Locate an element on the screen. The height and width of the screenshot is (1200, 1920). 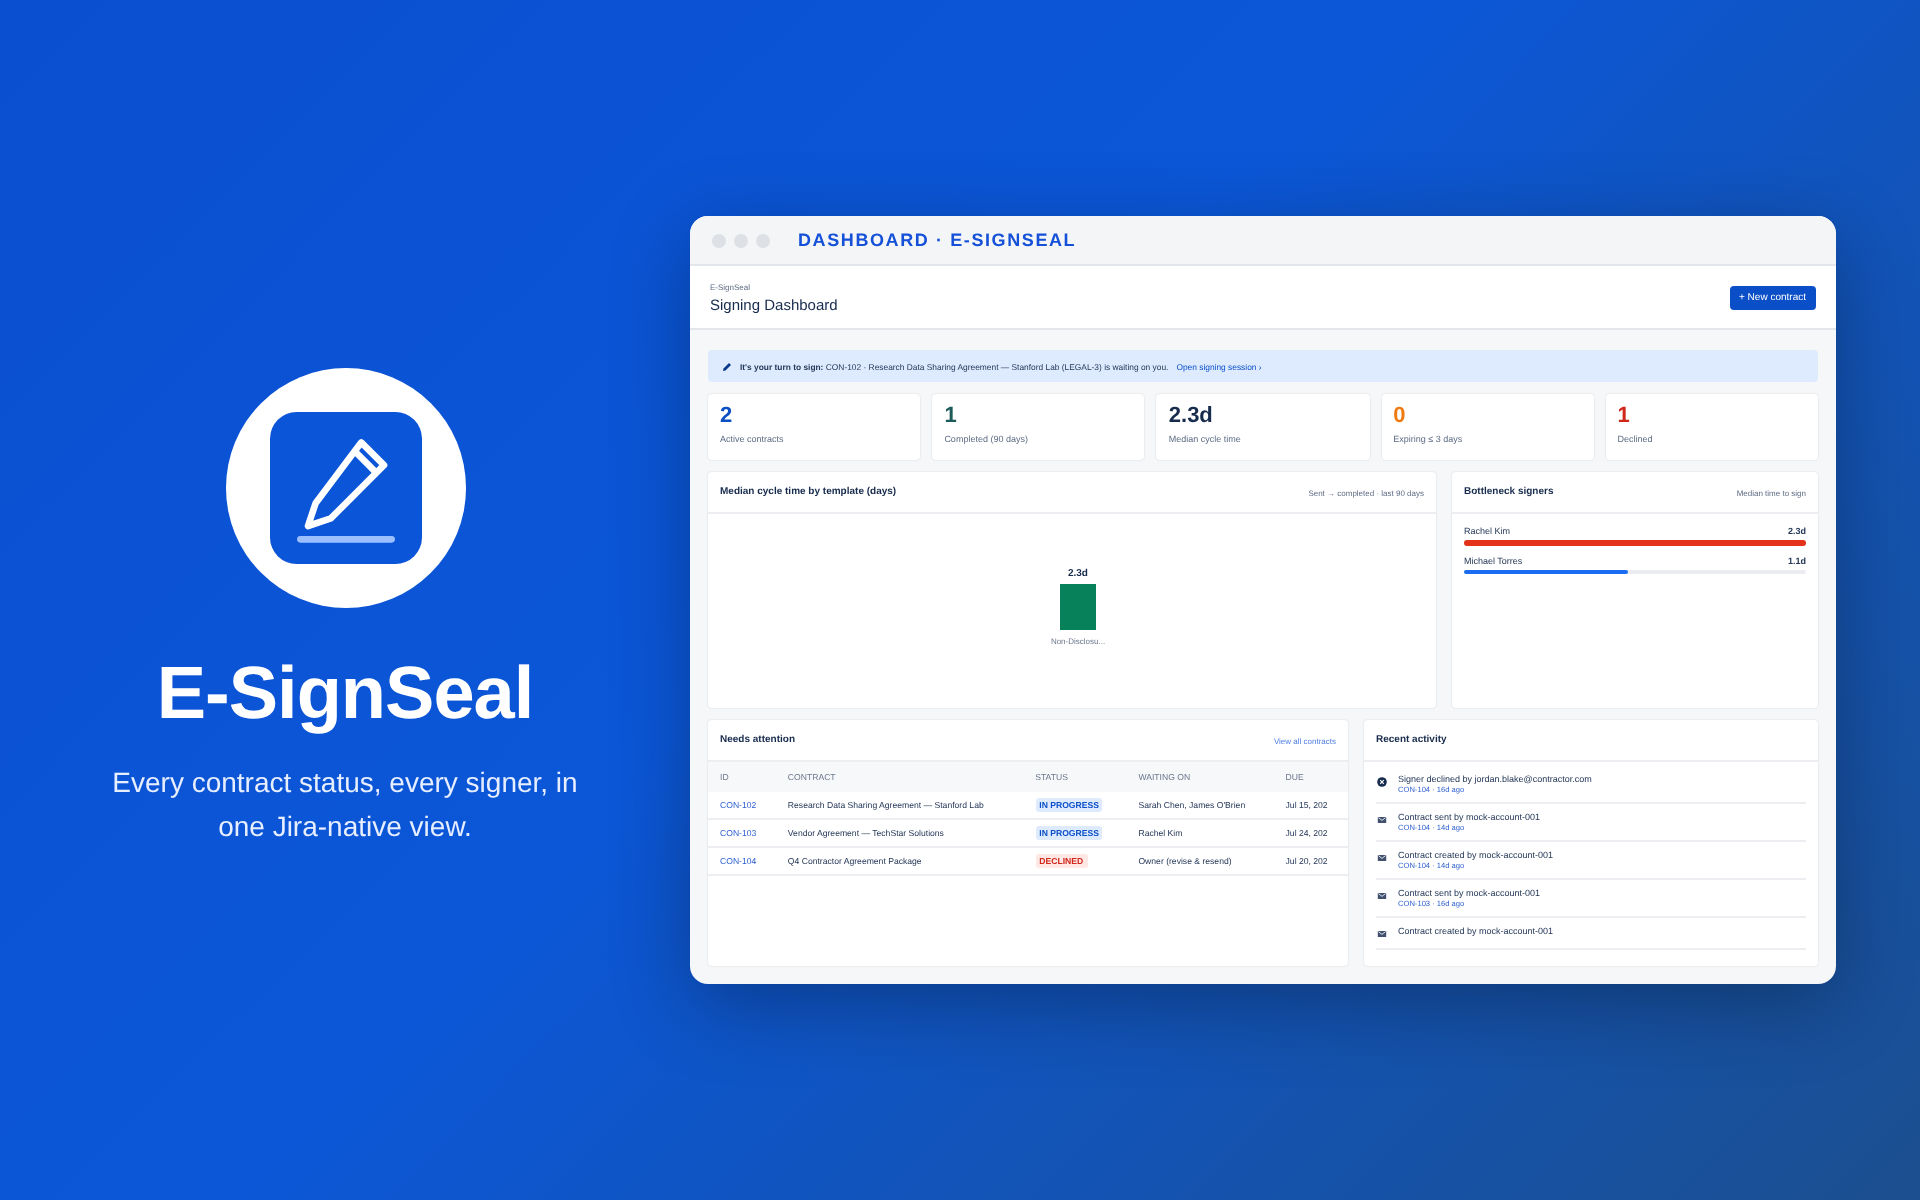
pen-logo-icon is located at coordinates (345, 488).